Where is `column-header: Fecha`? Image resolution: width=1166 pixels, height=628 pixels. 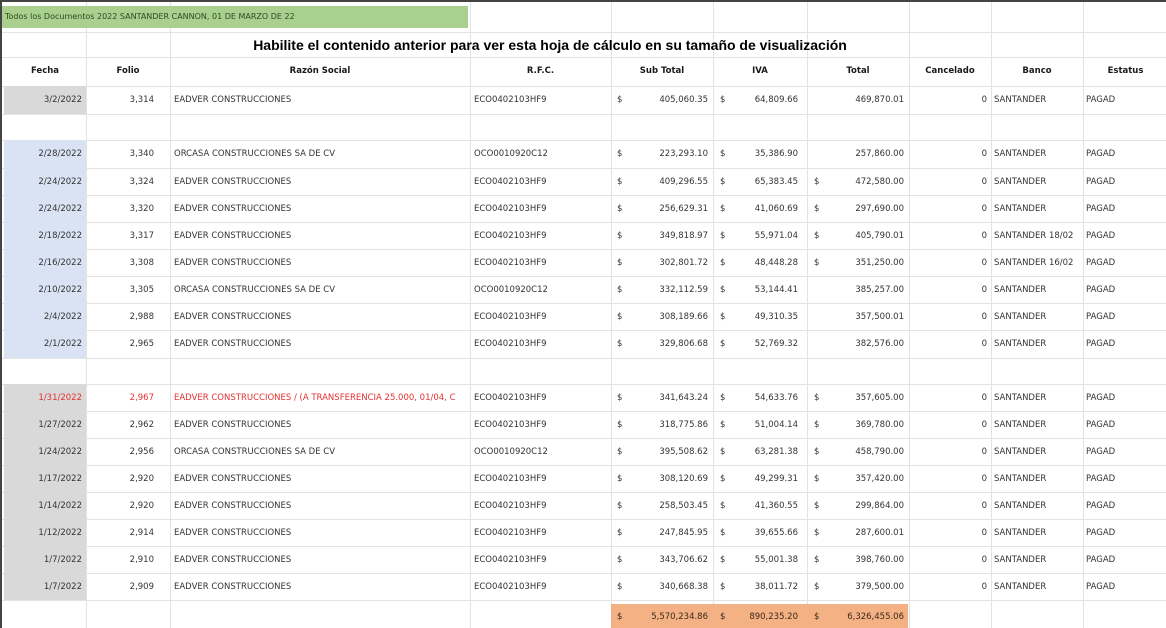
column-header: Fecha is located at coordinates (45, 71).